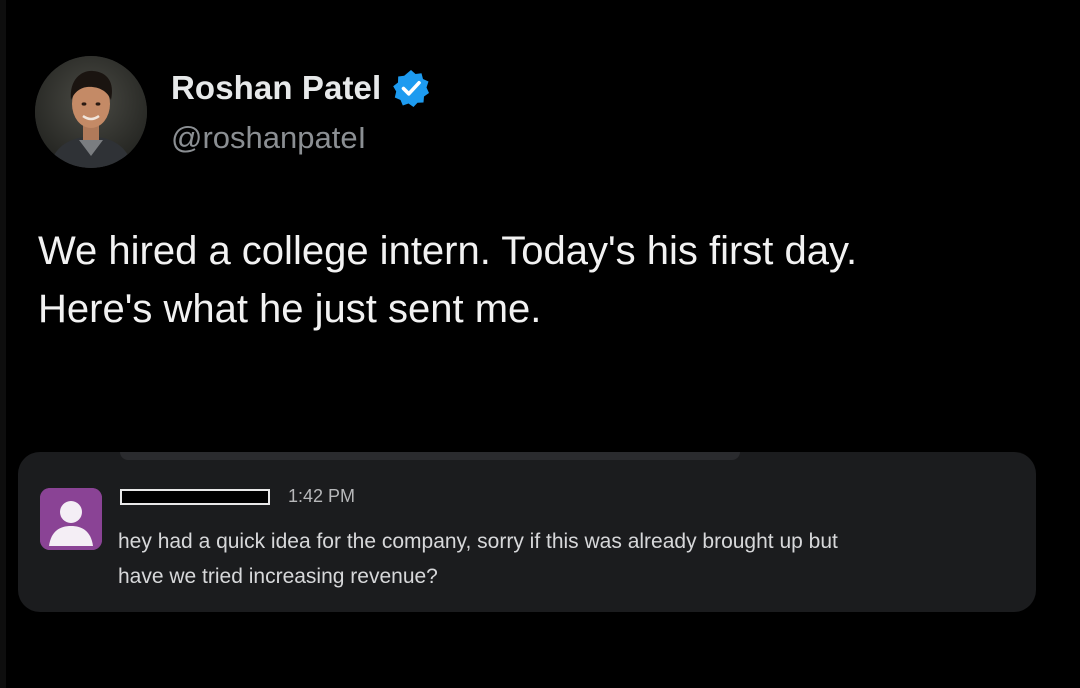 The width and height of the screenshot is (1080, 688). Describe the element at coordinates (301, 111) in the screenshot. I see `author-block: Roshan Patel @roshanpateI` at that location.